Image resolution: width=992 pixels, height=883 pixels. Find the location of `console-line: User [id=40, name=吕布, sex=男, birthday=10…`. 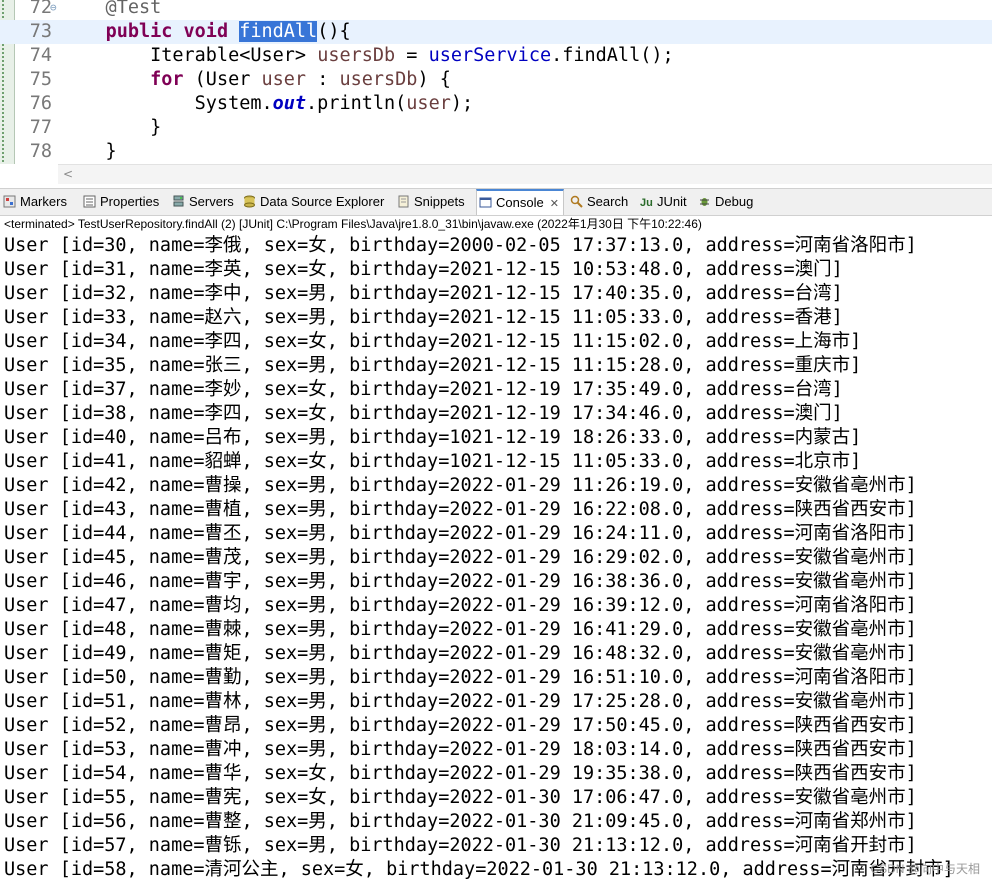

console-line: User [id=40, name=吕布, sex=男, birthday=10… is located at coordinates (433, 437).